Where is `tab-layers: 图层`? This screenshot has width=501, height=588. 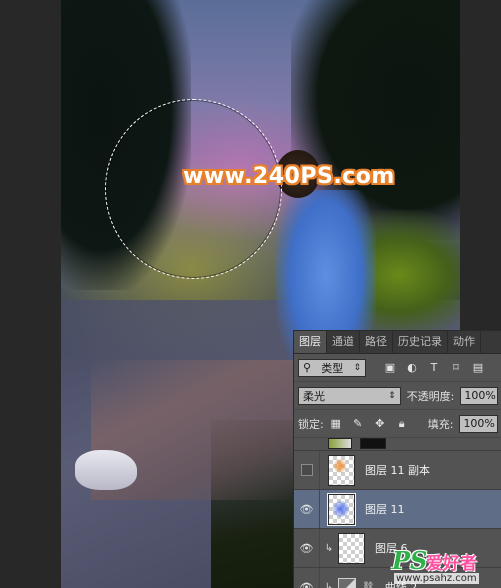 tab-layers: 图层 is located at coordinates (310, 342).